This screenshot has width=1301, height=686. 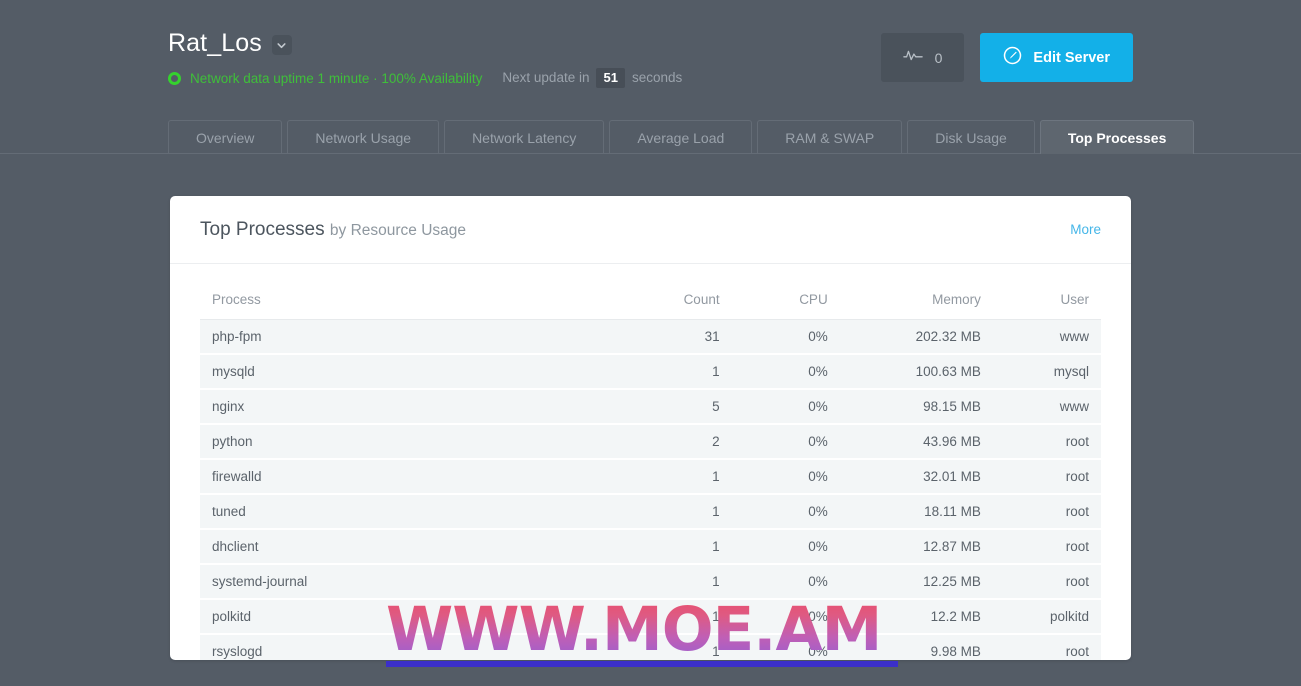 What do you see at coordinates (407, 476) in the screenshot?
I see `process-name-cell: firewalld` at bounding box center [407, 476].